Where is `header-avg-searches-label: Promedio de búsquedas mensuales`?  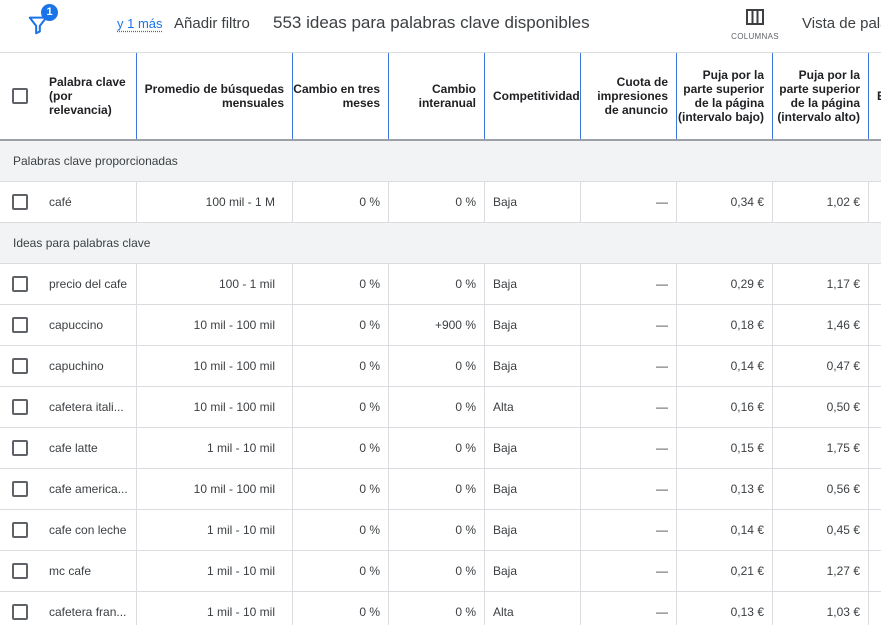
header-avg-searches-label: Promedio de búsquedas mensuales is located at coordinates (214, 96).